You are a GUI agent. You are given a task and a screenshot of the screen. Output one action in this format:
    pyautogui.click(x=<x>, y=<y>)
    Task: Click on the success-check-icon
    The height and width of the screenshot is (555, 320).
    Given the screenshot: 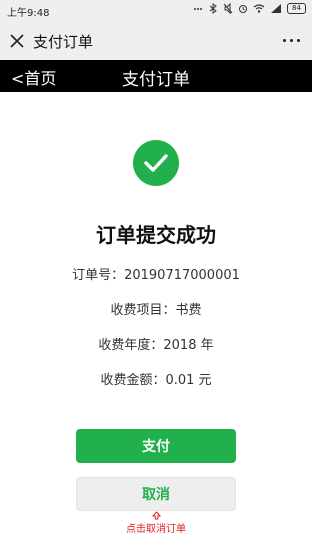 What is the action you would take?
    pyautogui.click(x=156, y=163)
    